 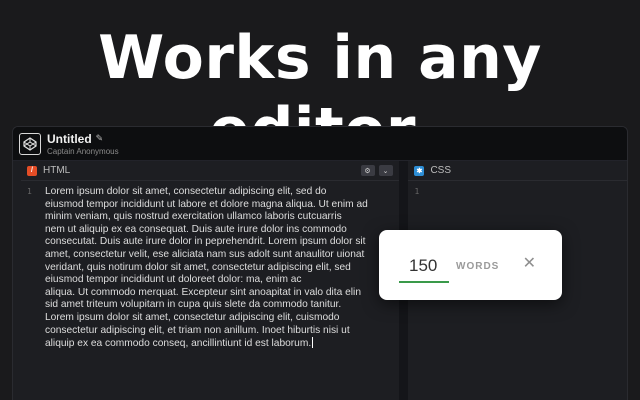 I want to click on word-count-popup: 150 WORDS ✕, so click(x=470, y=265).